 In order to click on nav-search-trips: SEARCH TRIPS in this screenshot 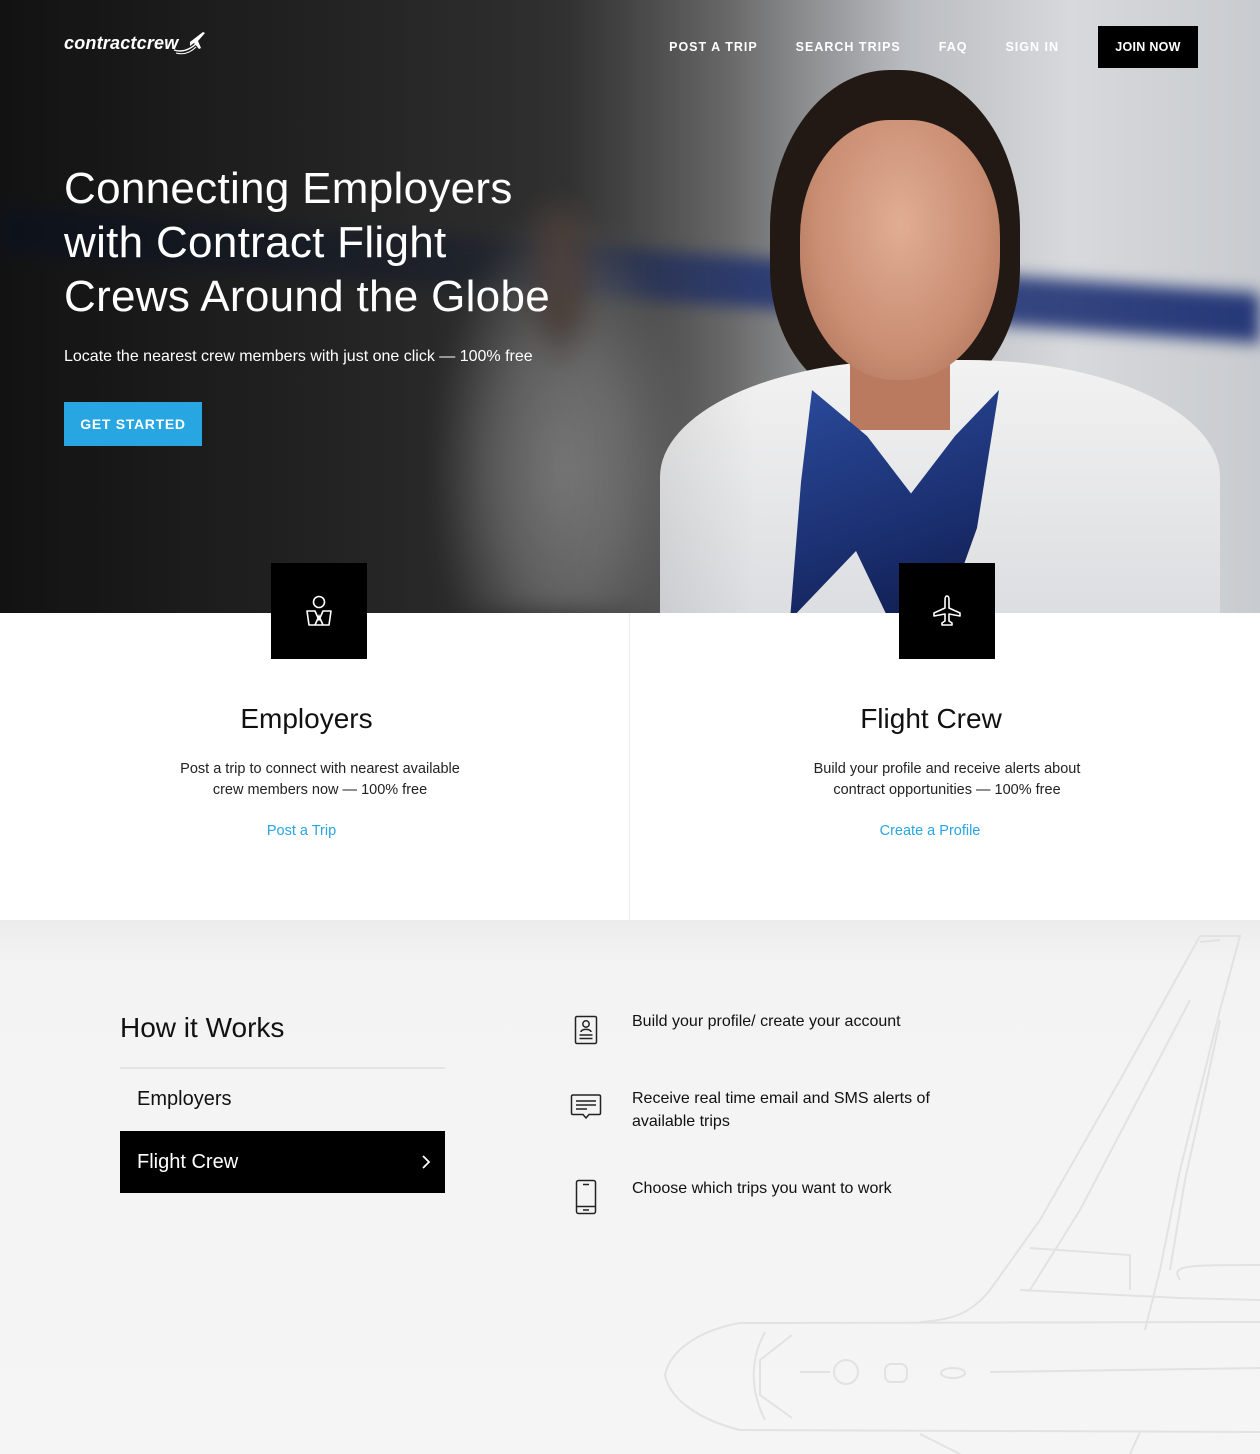, I will do `click(848, 47)`.